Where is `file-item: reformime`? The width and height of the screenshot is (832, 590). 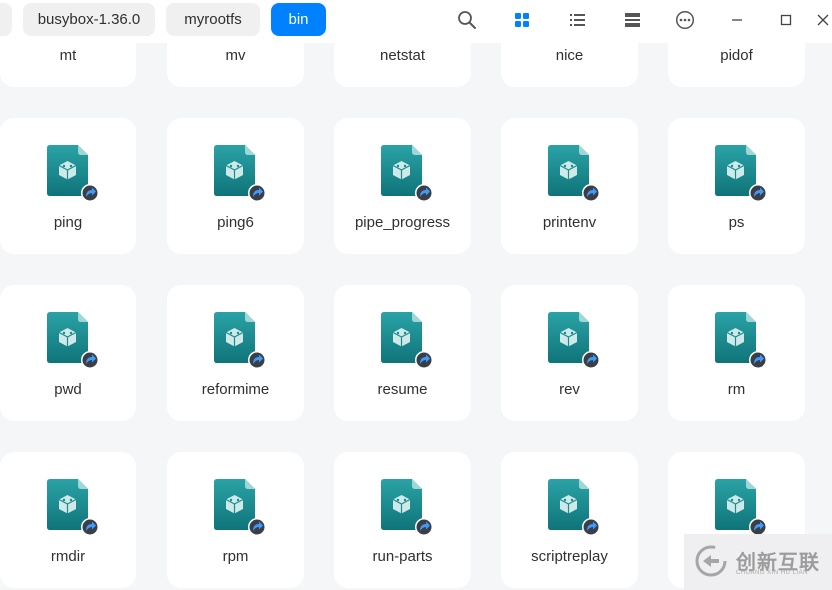 file-item: reformime is located at coordinates (235, 353).